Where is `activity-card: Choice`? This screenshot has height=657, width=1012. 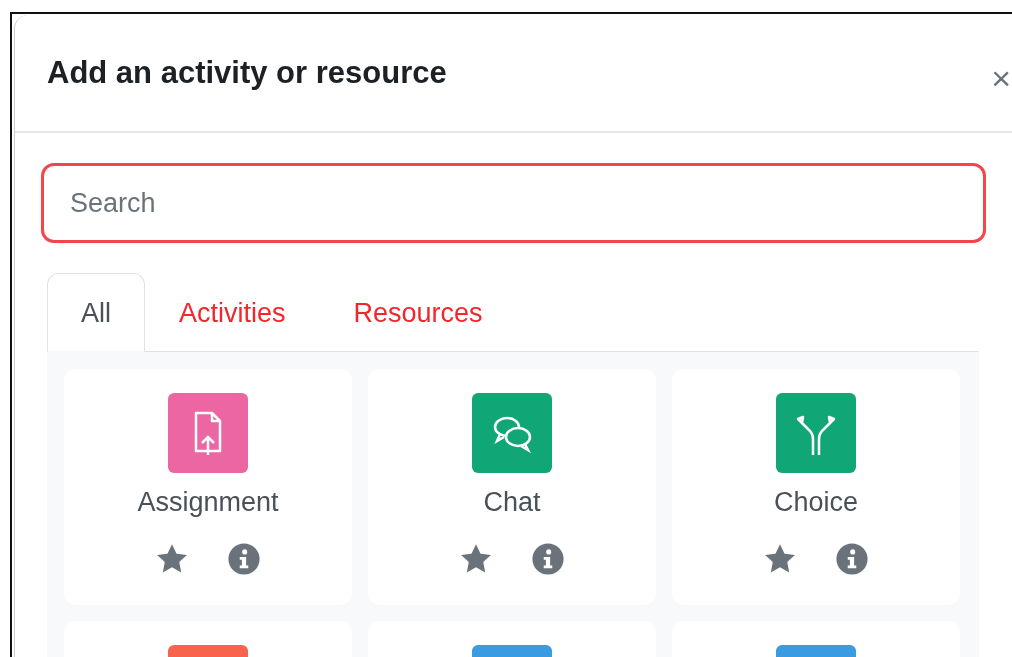 activity-card: Choice is located at coordinates (816, 487).